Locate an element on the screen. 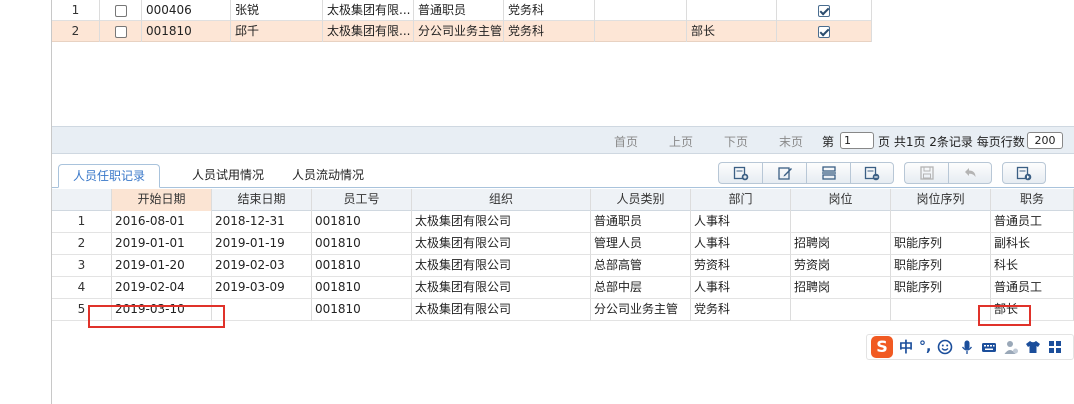 This screenshot has height=404, width=1074. header-end-date: 结束日期 is located at coordinates (262, 200).